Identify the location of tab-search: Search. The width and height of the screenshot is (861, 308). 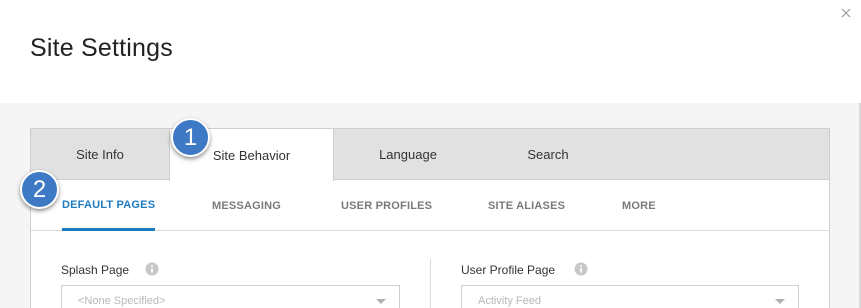
(548, 154).